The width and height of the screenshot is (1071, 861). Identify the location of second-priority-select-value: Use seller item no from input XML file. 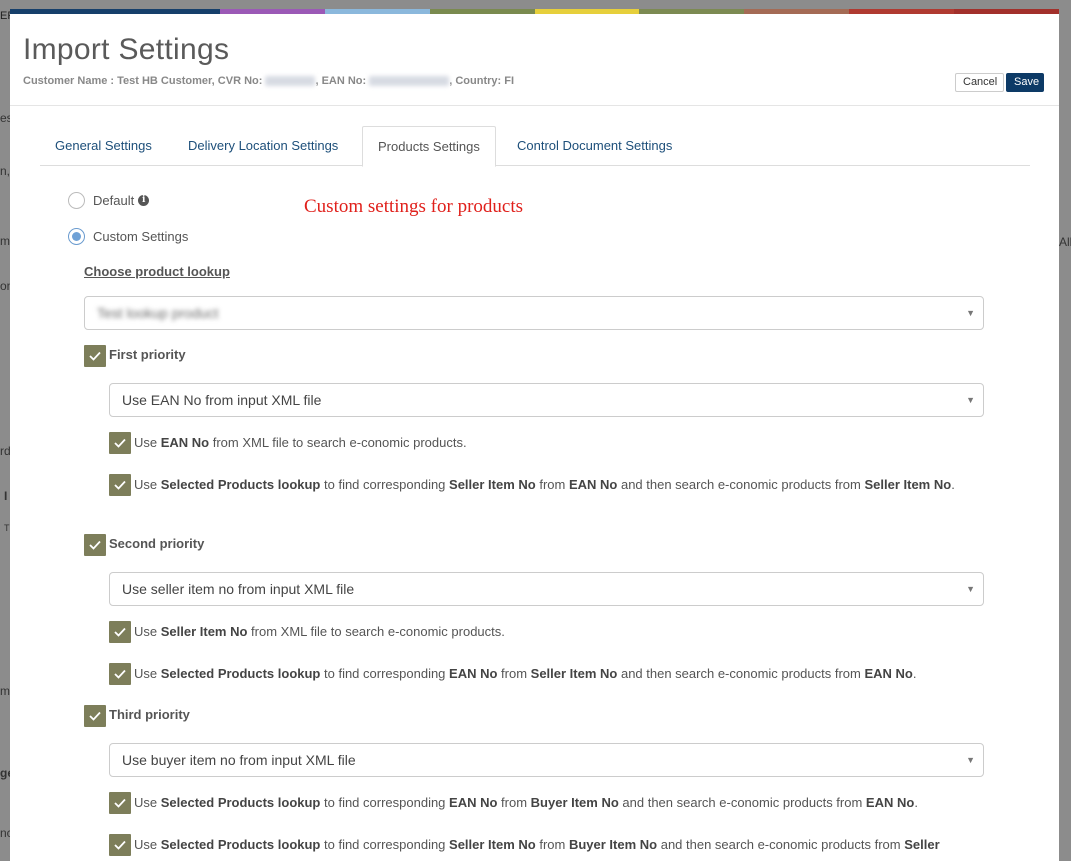
(238, 589).